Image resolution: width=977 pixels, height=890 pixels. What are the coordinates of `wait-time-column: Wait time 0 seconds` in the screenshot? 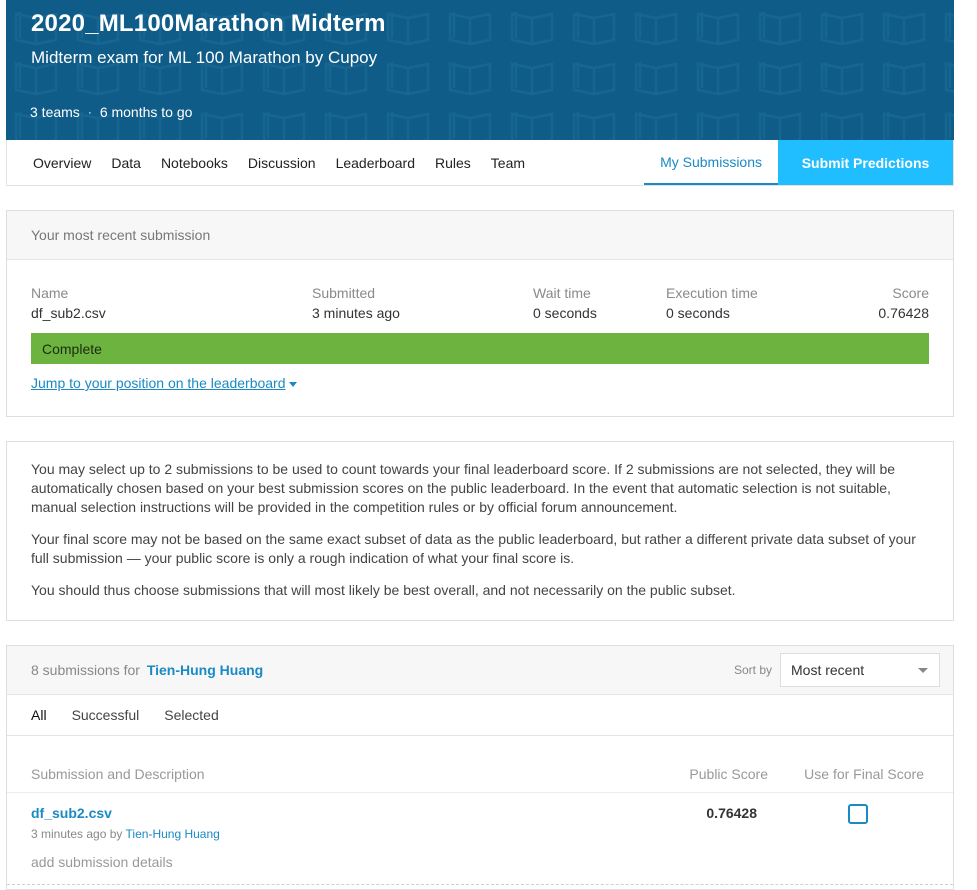 It's located at (565, 303).